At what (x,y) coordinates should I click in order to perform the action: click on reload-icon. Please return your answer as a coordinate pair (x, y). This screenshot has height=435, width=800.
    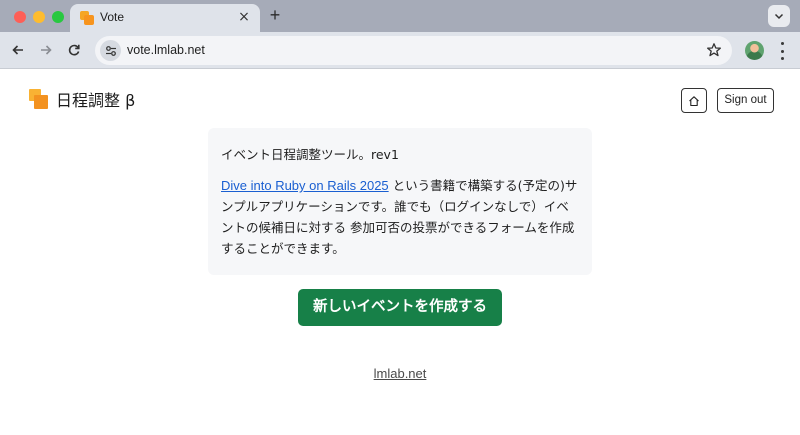
    Looking at the image, I should click on (74, 50).